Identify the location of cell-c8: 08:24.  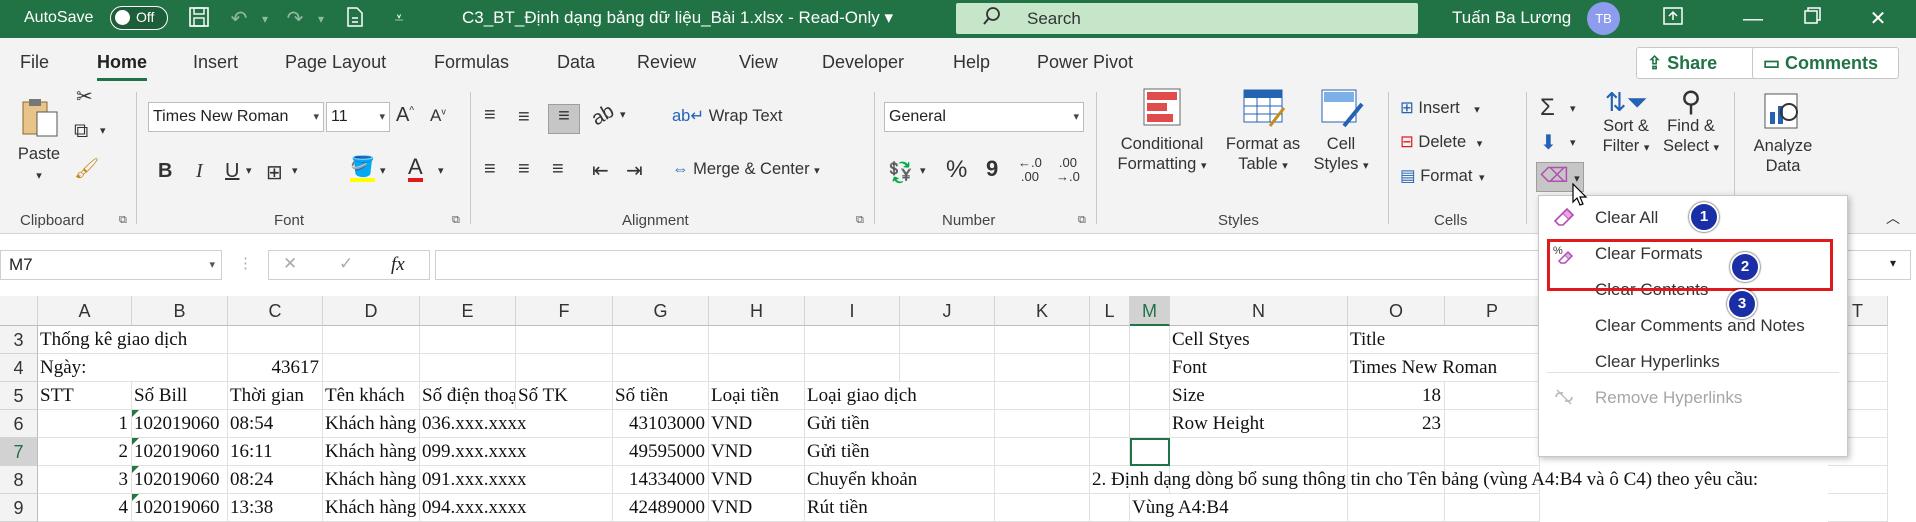
(275, 480).